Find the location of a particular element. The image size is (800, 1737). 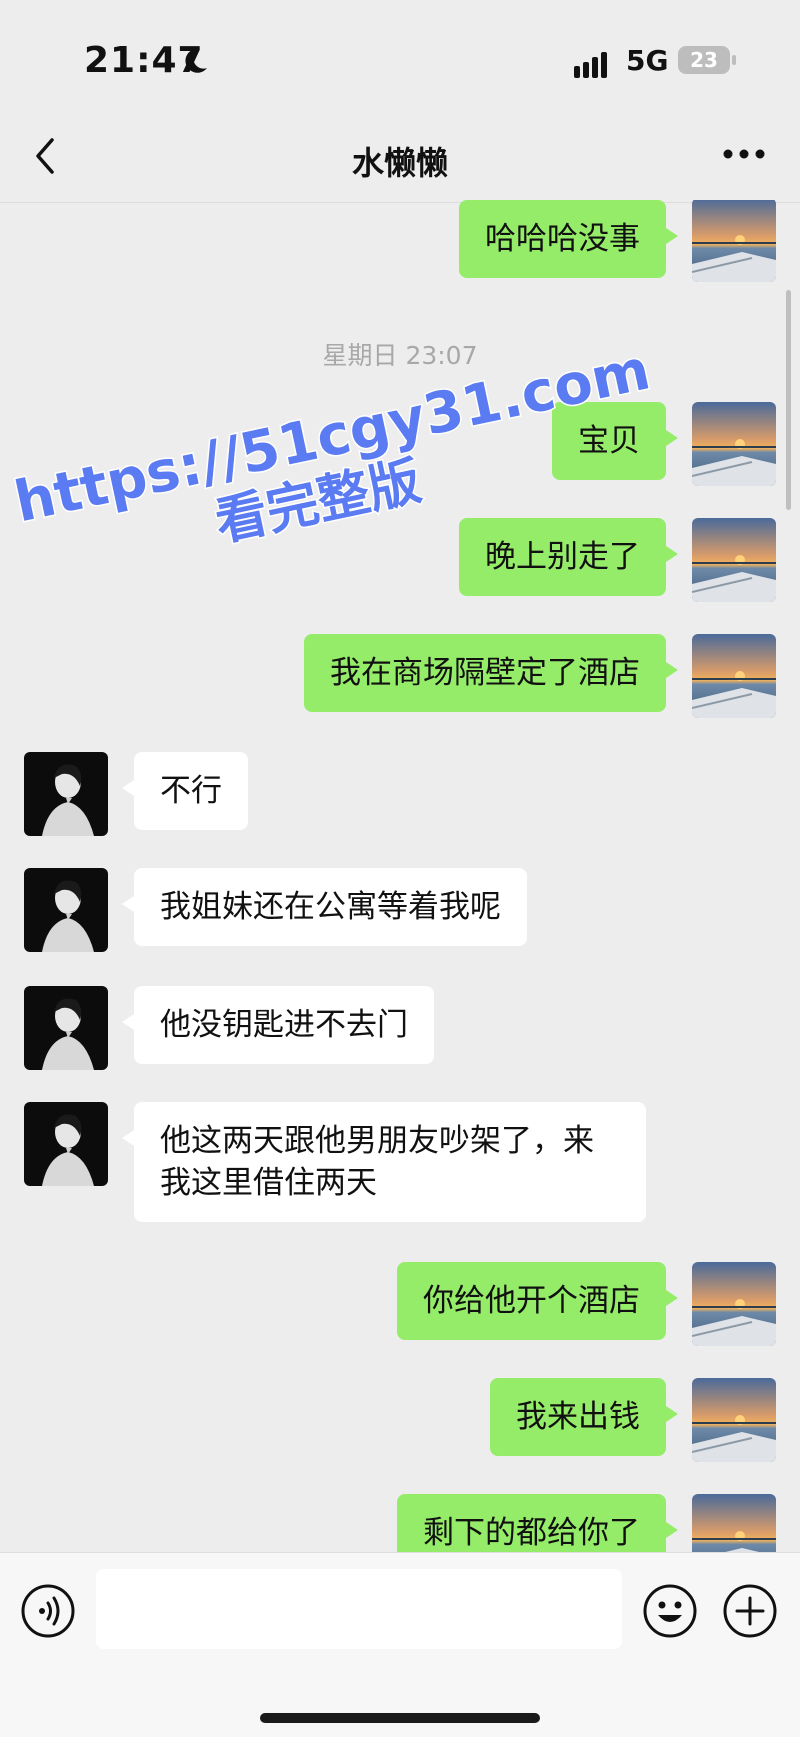

message-bubble-sent: 我在商场隔壁定了酒店 is located at coordinates (491, 673).